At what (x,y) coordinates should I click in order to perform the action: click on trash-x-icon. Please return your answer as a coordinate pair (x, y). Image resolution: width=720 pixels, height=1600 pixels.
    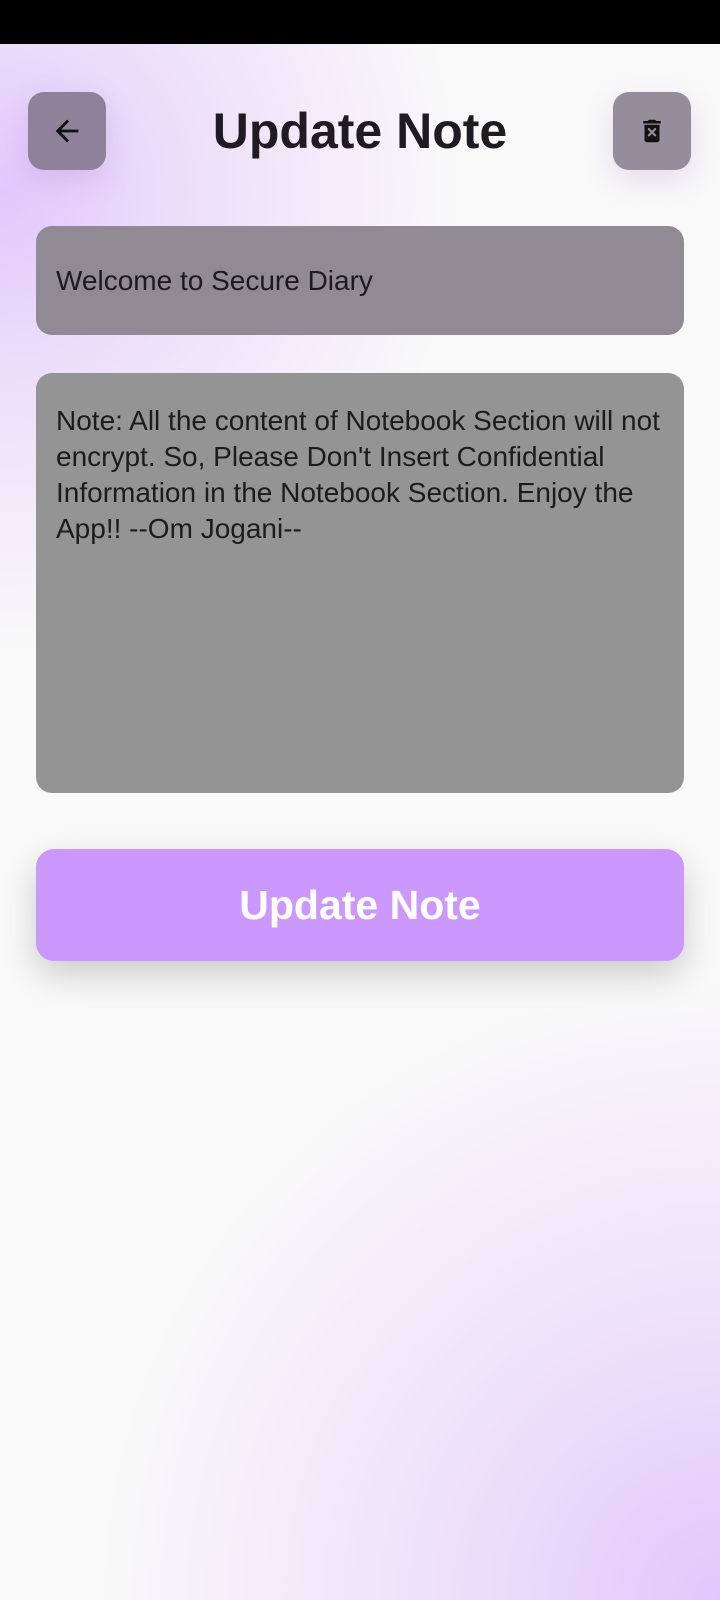
    Looking at the image, I should click on (652, 131).